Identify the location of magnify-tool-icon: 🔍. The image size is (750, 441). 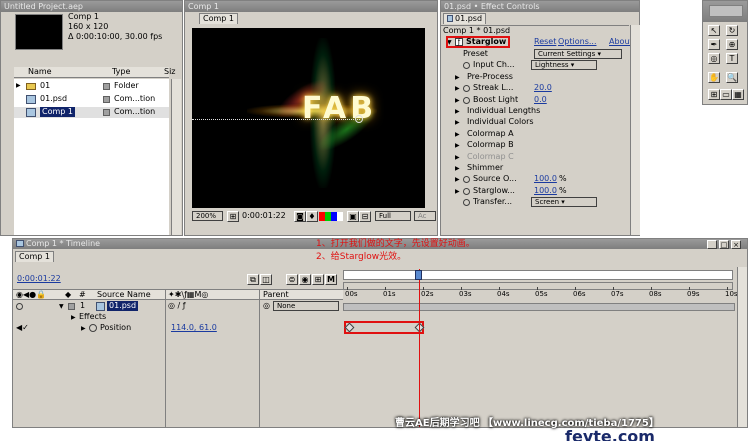
(732, 77).